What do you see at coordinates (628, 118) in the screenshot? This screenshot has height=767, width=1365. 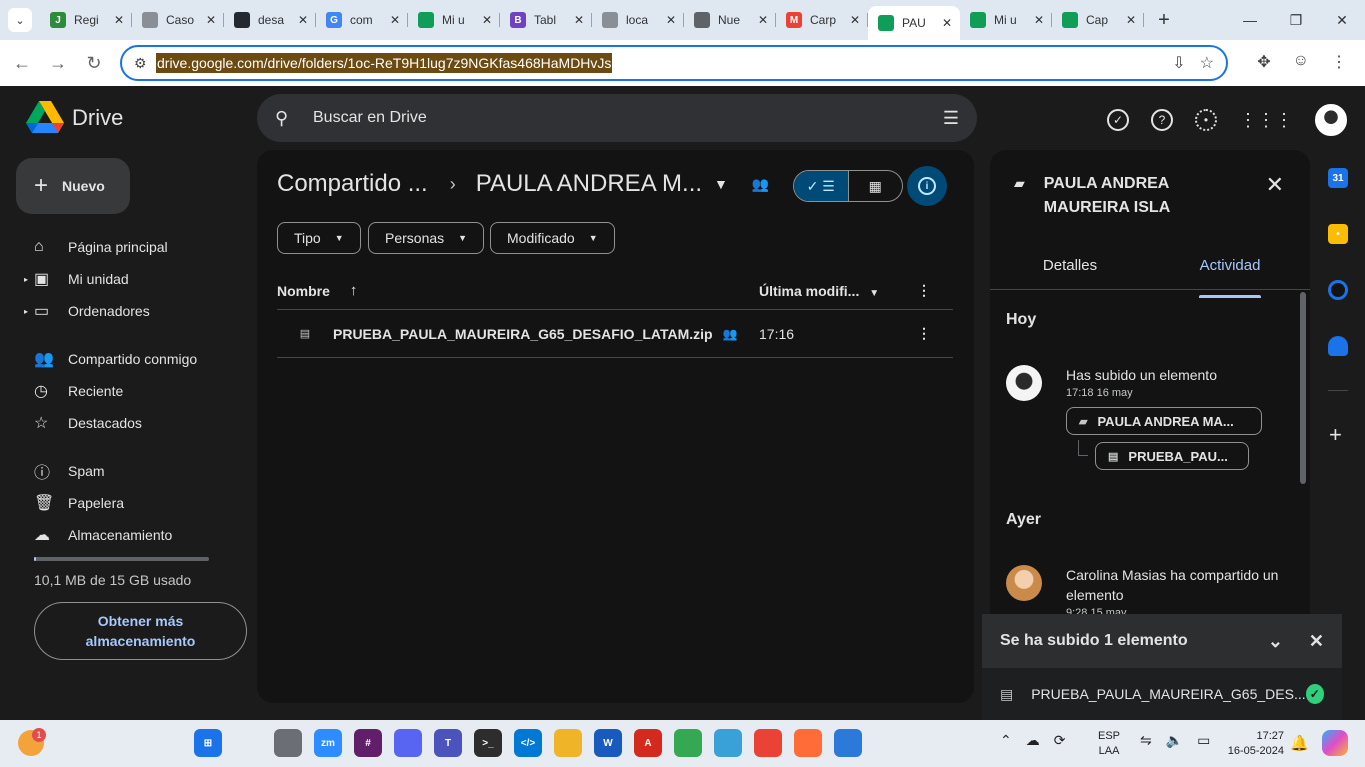 I see `search-input: Buscar en Drive` at bounding box center [628, 118].